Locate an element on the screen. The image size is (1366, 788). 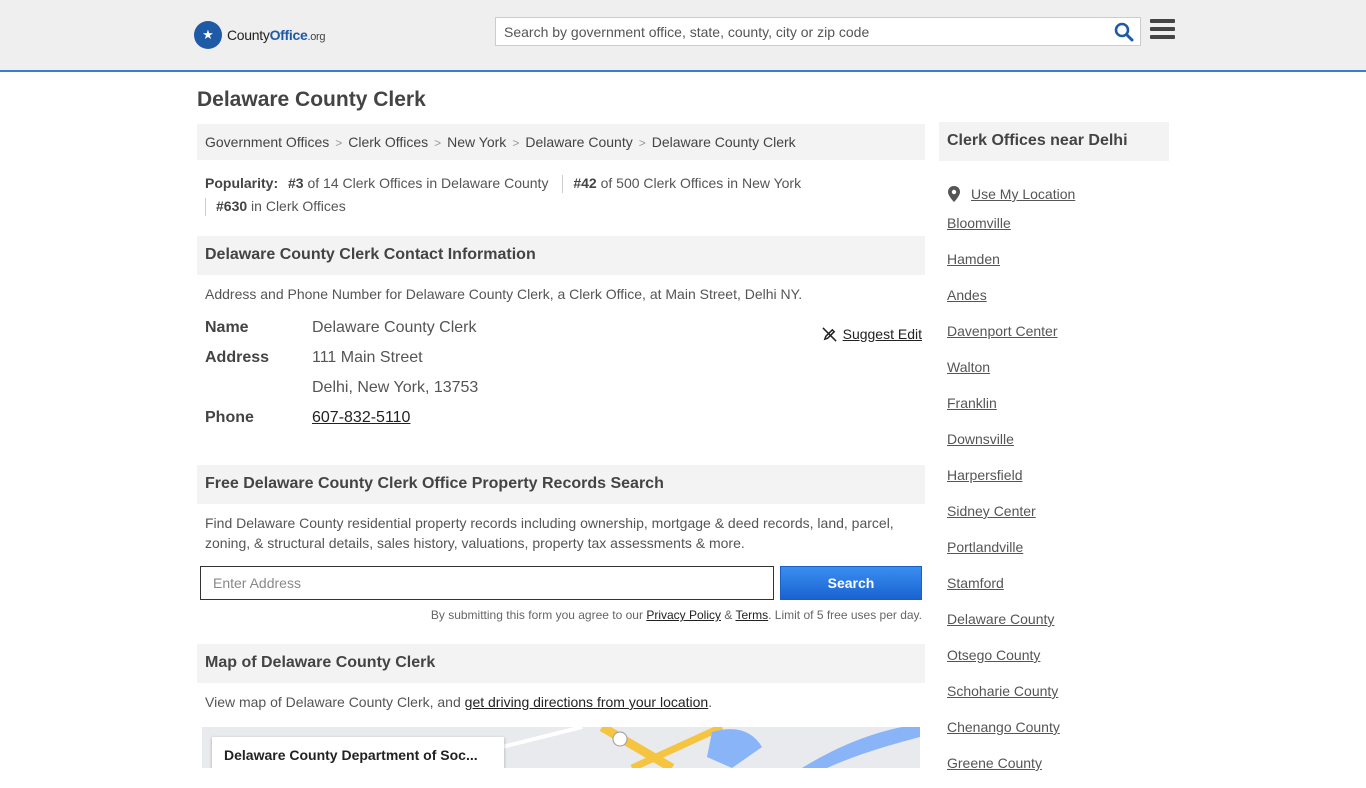
phone-row: Phone 607-832-5110 is located at coordinates (565, 421).